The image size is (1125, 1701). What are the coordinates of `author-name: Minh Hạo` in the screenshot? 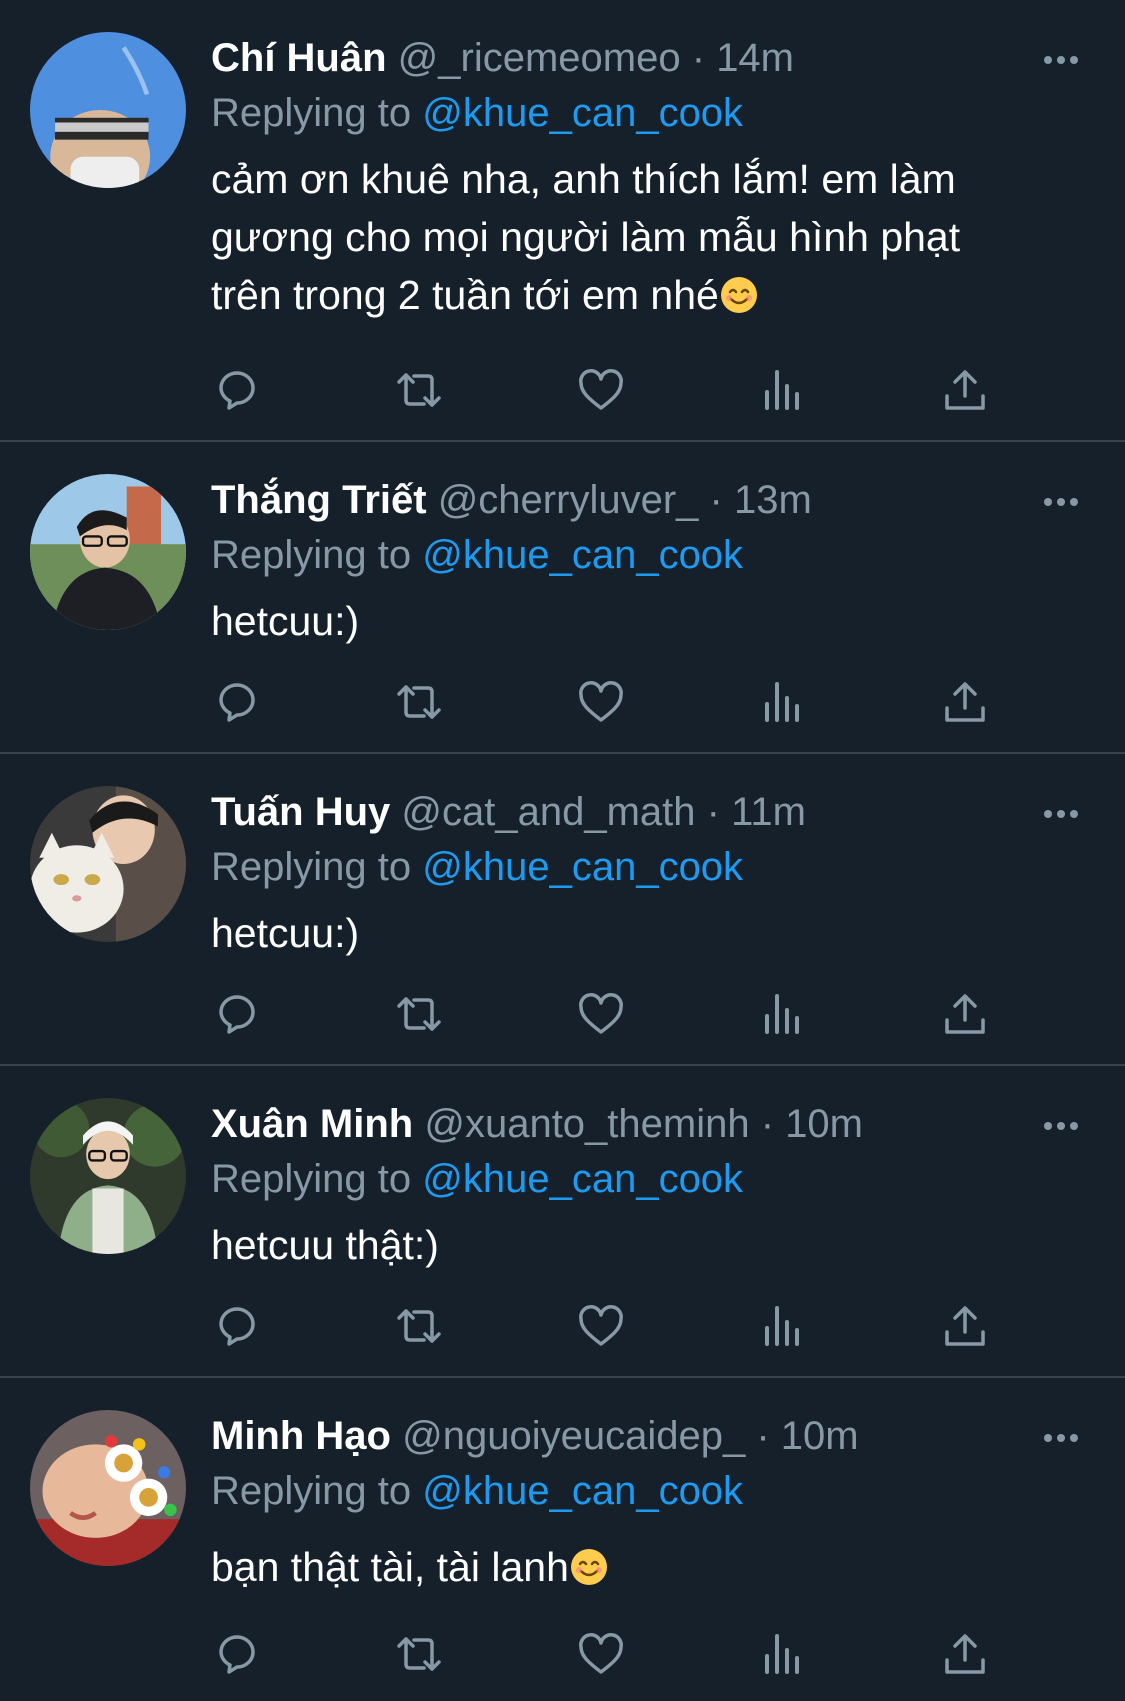 It's located at (301, 1436).